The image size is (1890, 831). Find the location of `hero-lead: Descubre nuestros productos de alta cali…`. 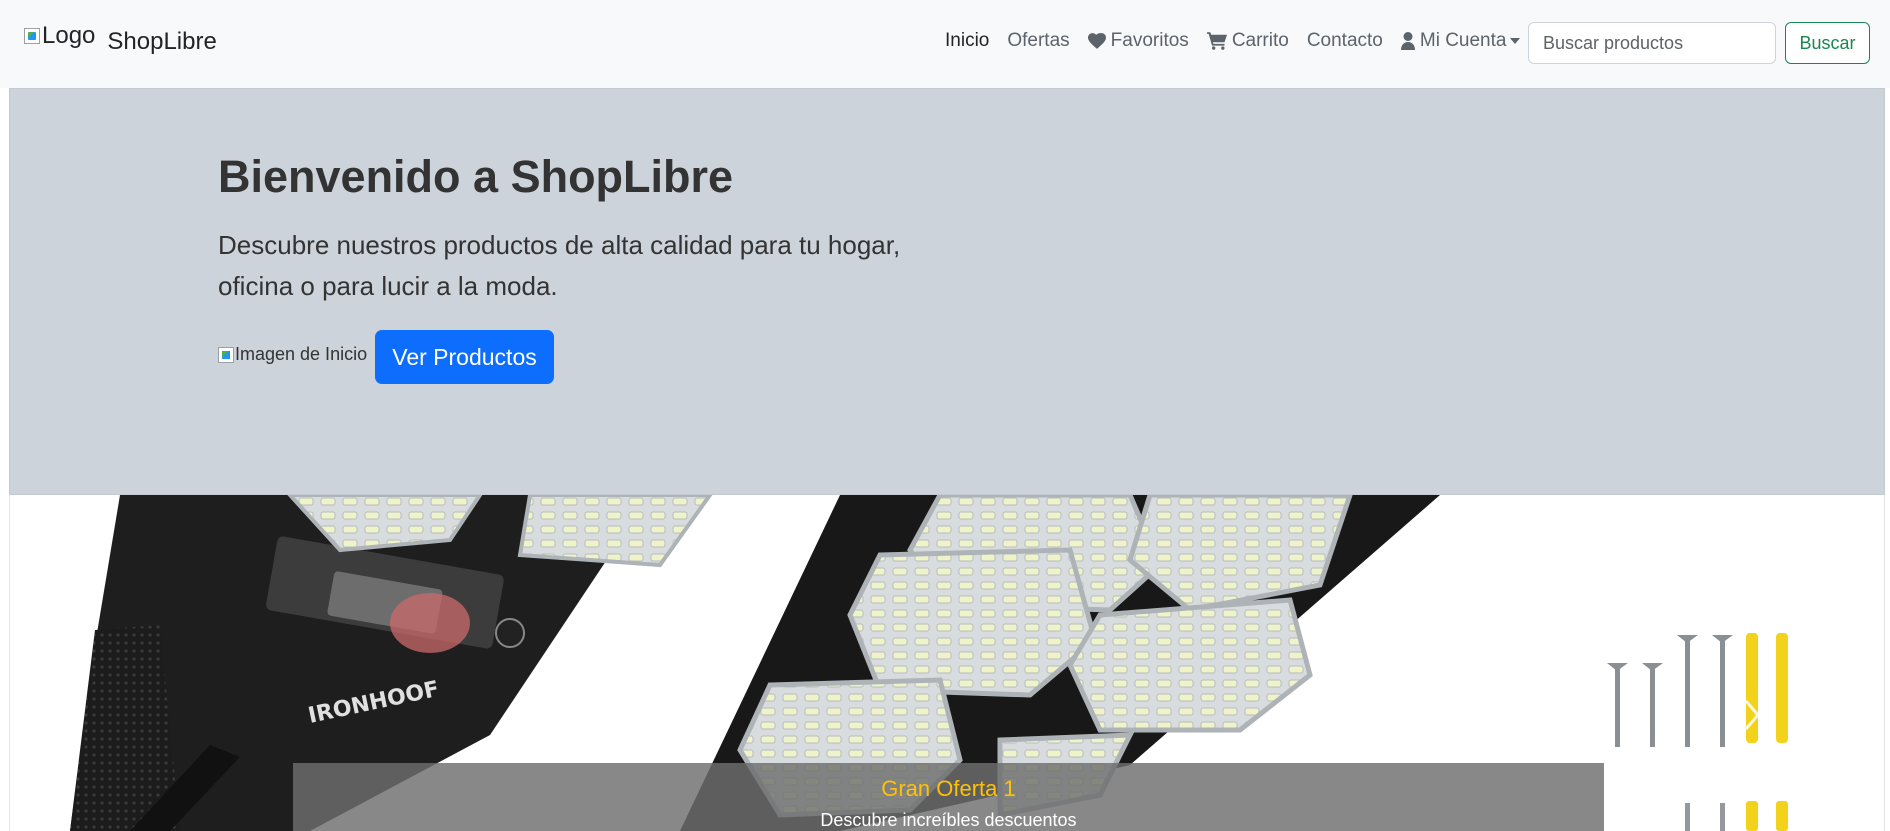

hero-lead: Descubre nuestros productos de alta cali… is located at coordinates (559, 265).